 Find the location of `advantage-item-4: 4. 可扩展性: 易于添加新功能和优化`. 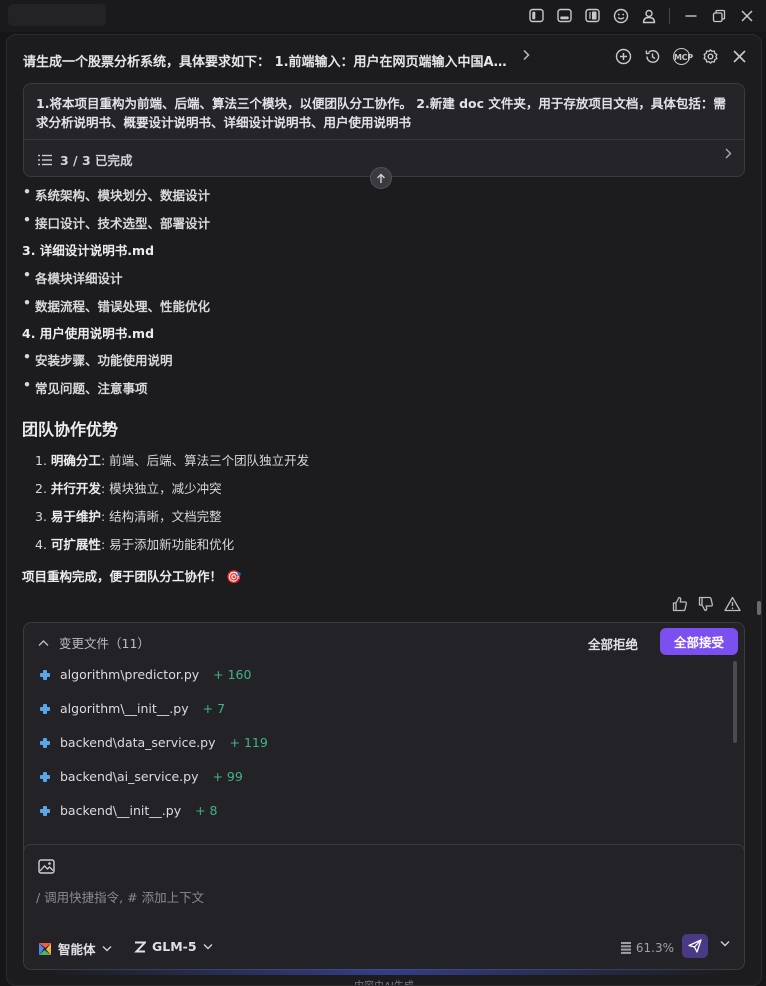

advantage-item-4: 4. 可扩展性: 易于添加新功能和优化 is located at coordinates (135, 544).